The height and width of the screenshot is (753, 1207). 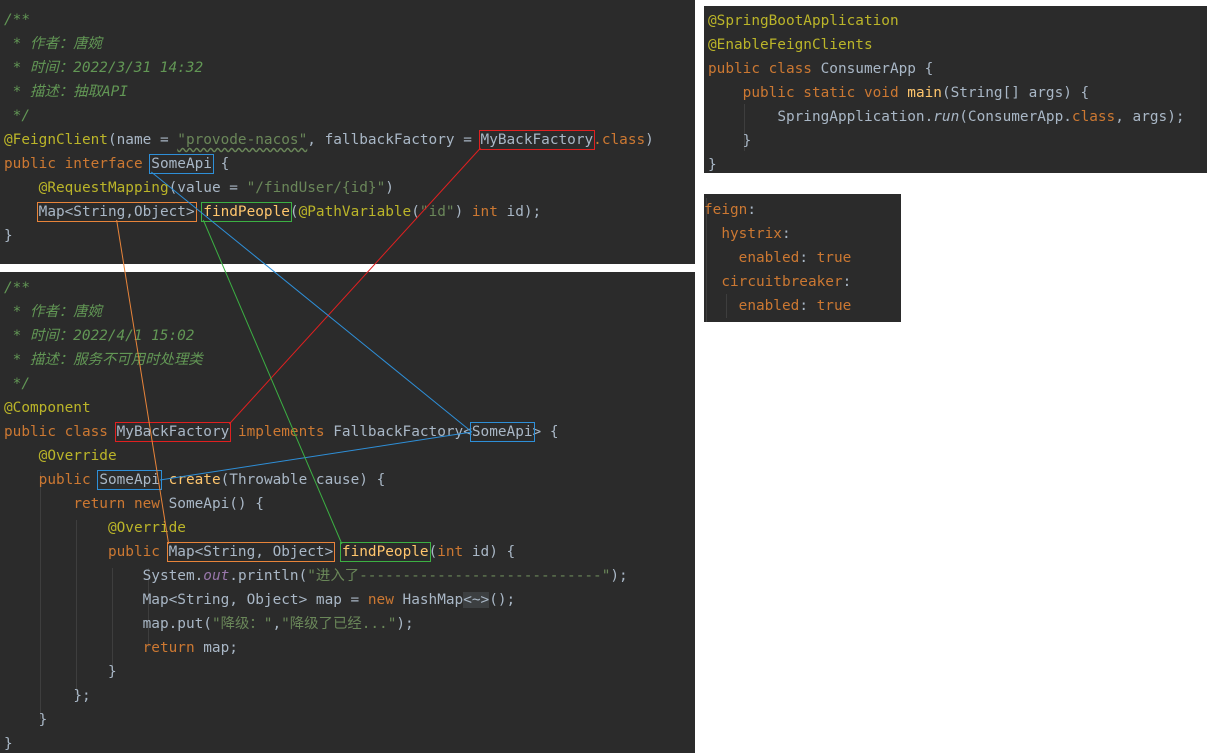 I want to click on connector-line-someapi-return, so click(x=315, y=456).